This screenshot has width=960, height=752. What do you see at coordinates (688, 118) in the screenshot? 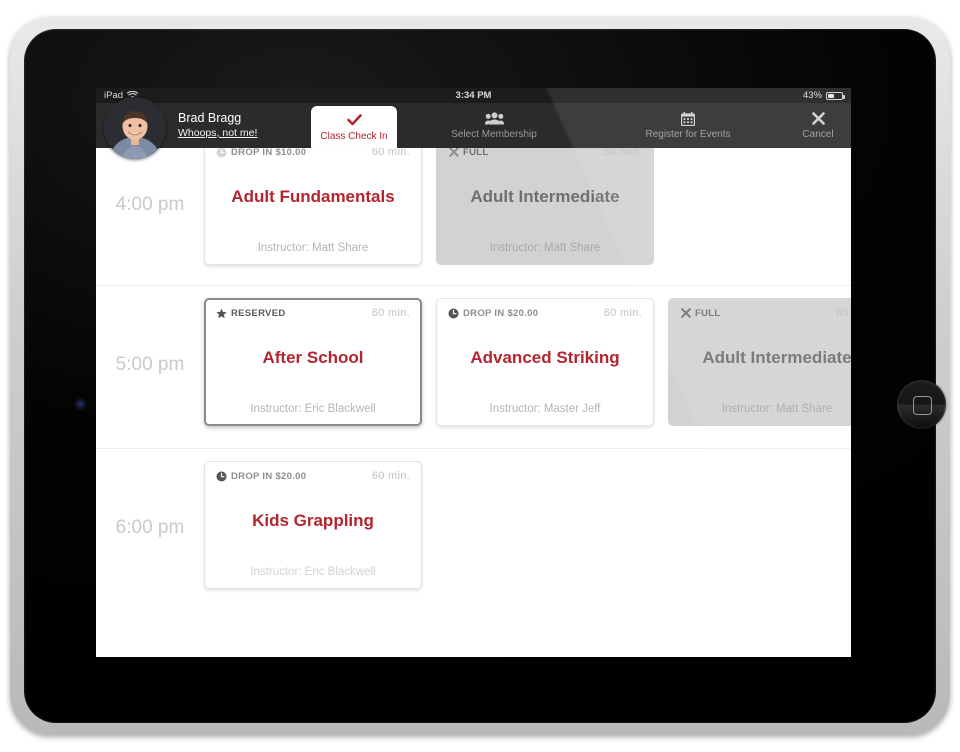
I see `calendar-icon` at bounding box center [688, 118].